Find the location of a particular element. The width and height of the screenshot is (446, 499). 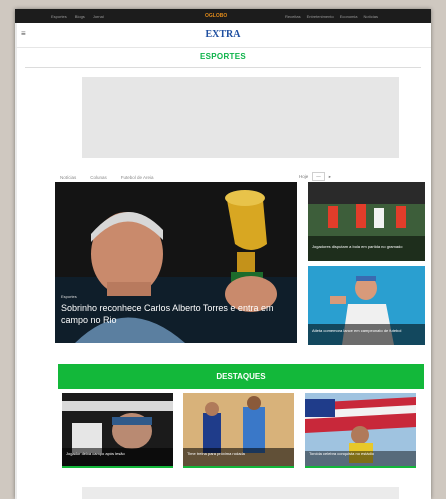

section-title: ESPORTES is located at coordinates (223, 56).